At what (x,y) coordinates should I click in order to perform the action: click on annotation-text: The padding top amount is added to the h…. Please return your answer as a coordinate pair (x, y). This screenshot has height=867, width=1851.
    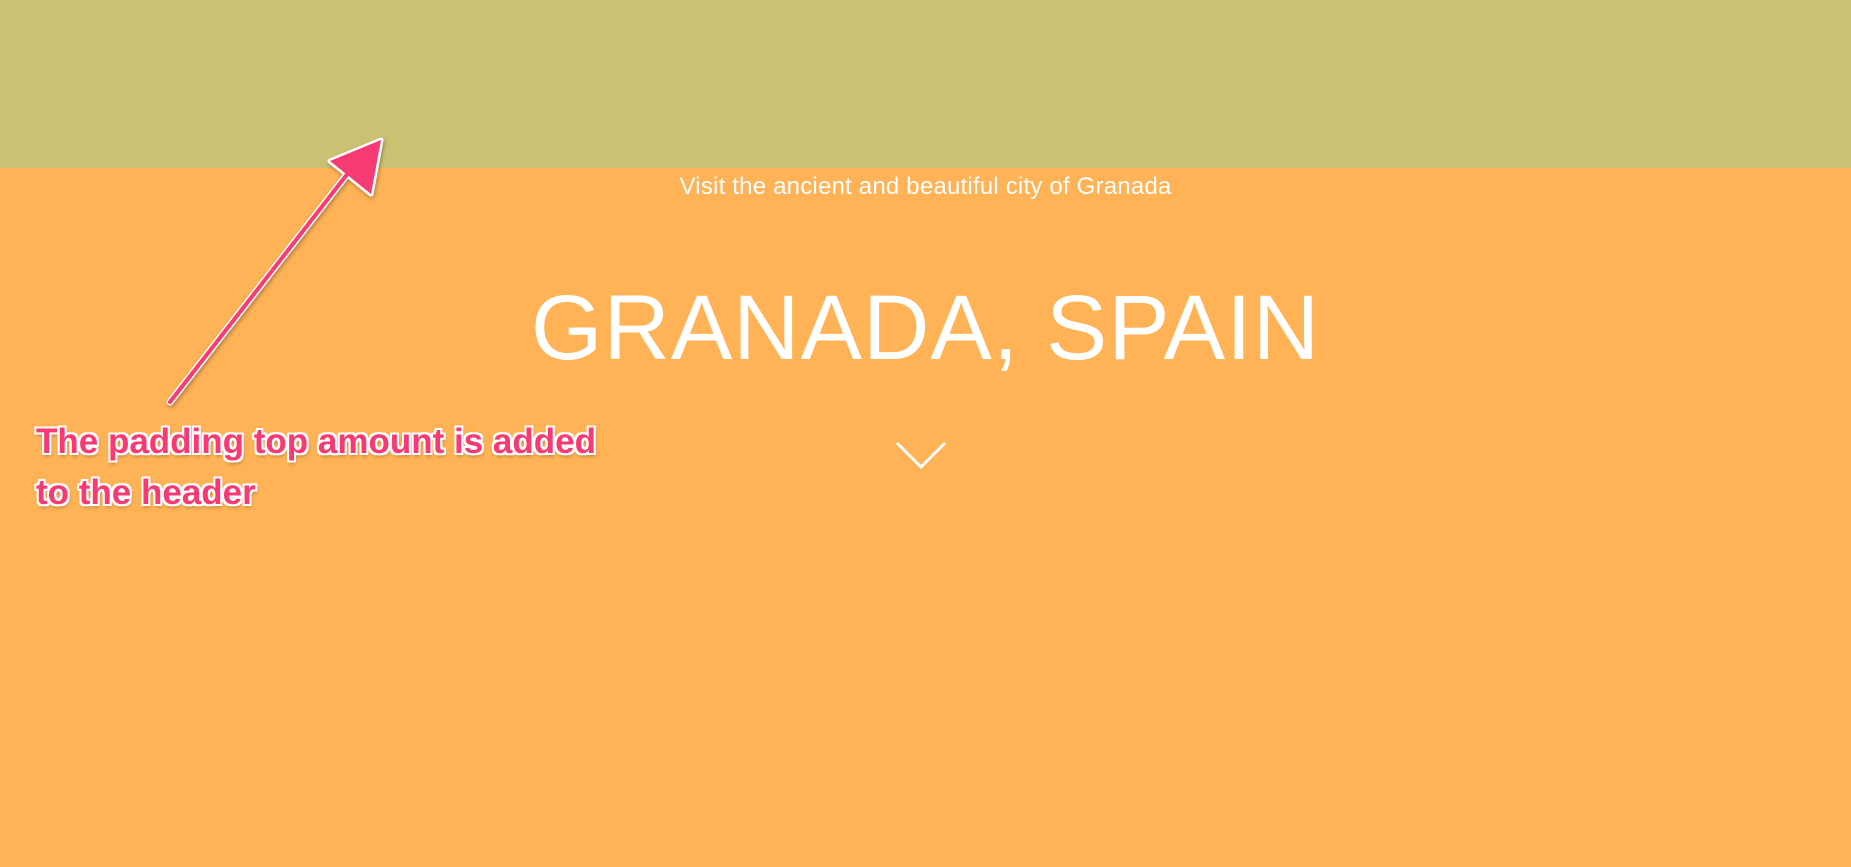
    Looking at the image, I should click on (316, 467).